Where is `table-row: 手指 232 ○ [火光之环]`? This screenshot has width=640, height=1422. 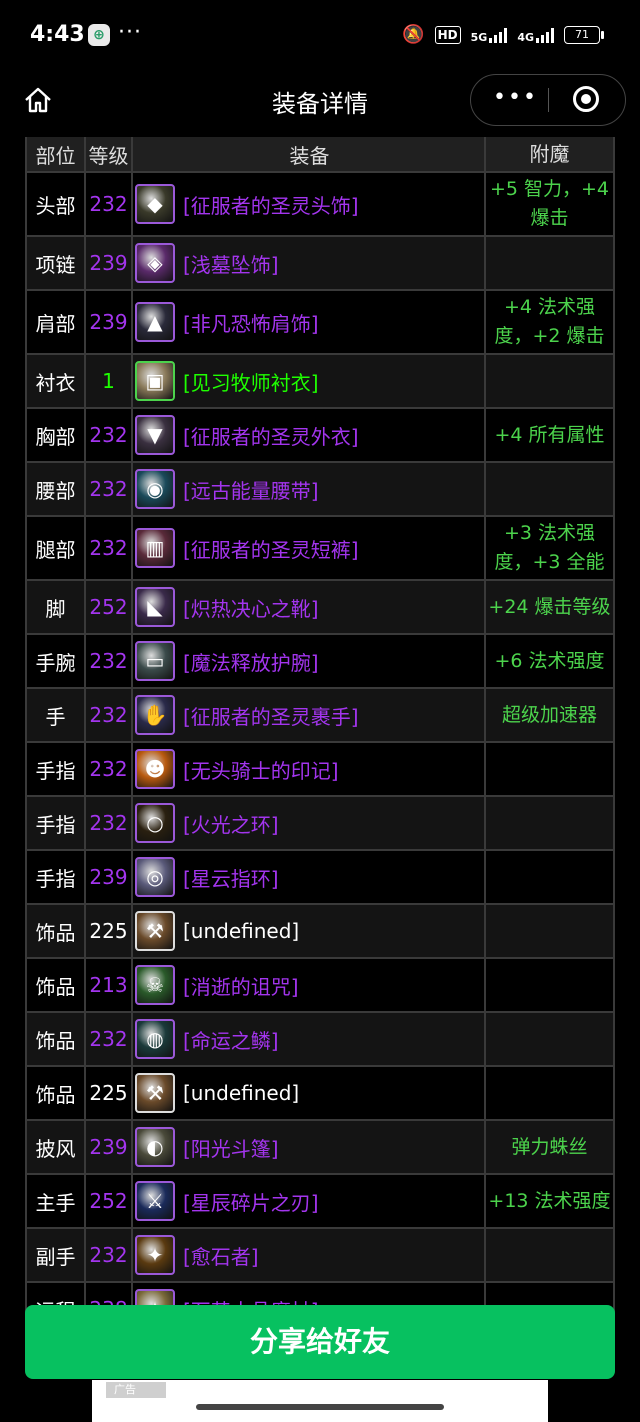 table-row: 手指 232 ○ [火光之环] is located at coordinates (320, 824).